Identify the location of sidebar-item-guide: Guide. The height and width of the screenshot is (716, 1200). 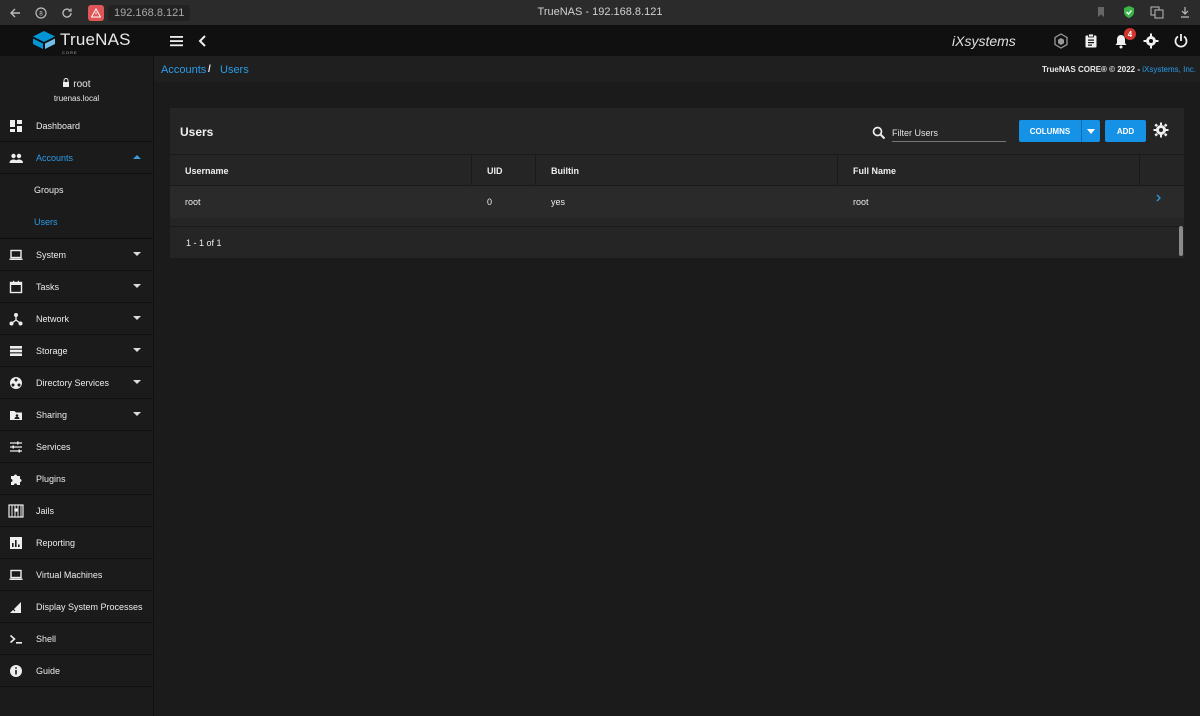
(76, 671).